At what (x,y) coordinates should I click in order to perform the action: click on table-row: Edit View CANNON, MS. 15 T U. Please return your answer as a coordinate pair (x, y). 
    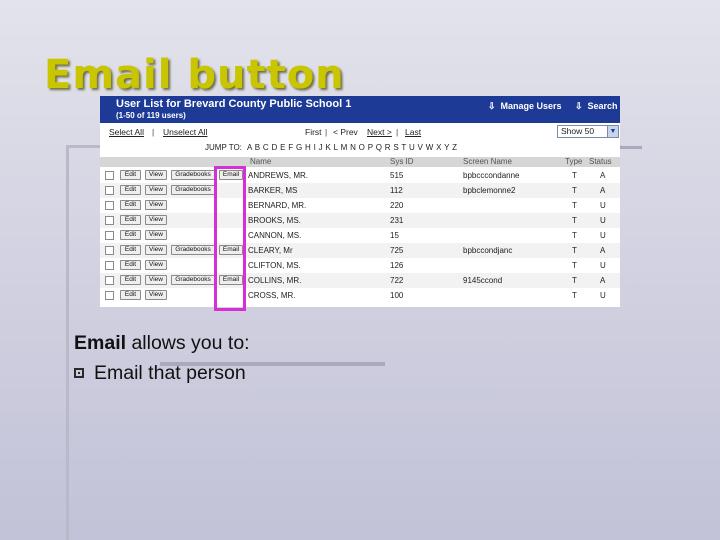
    Looking at the image, I should click on (360, 235).